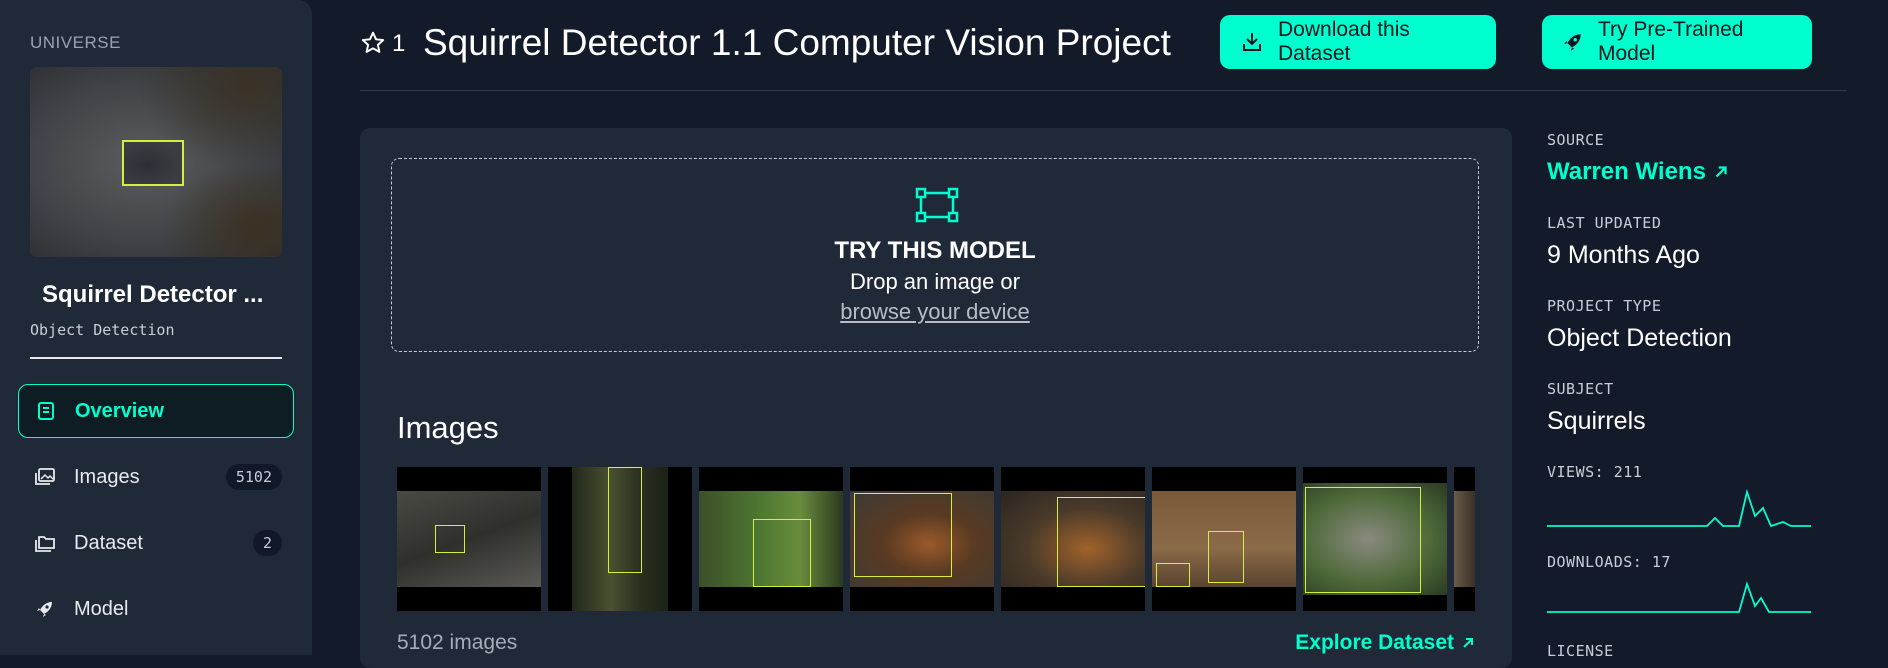 This screenshot has height=668, width=1888. I want to click on book-icon, so click(46, 411).